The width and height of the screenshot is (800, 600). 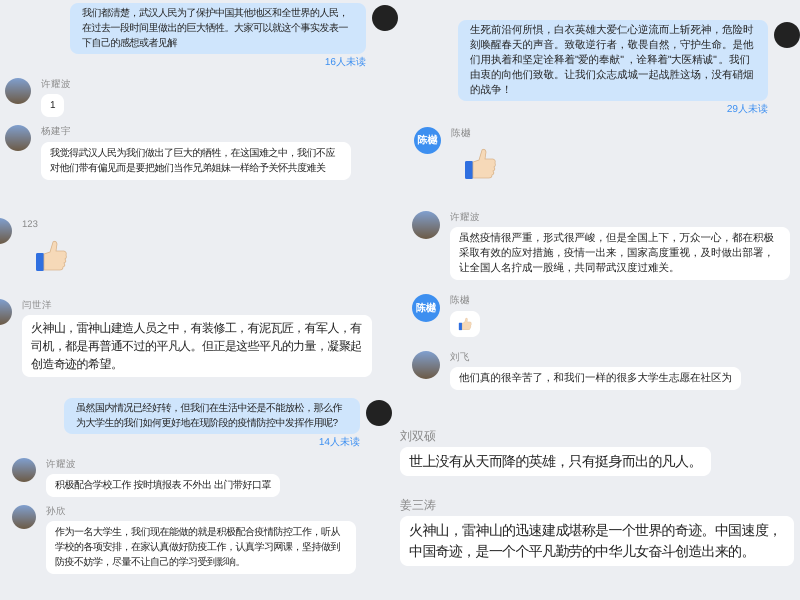 I want to click on unread-count: 16人未读, so click(x=345, y=62).